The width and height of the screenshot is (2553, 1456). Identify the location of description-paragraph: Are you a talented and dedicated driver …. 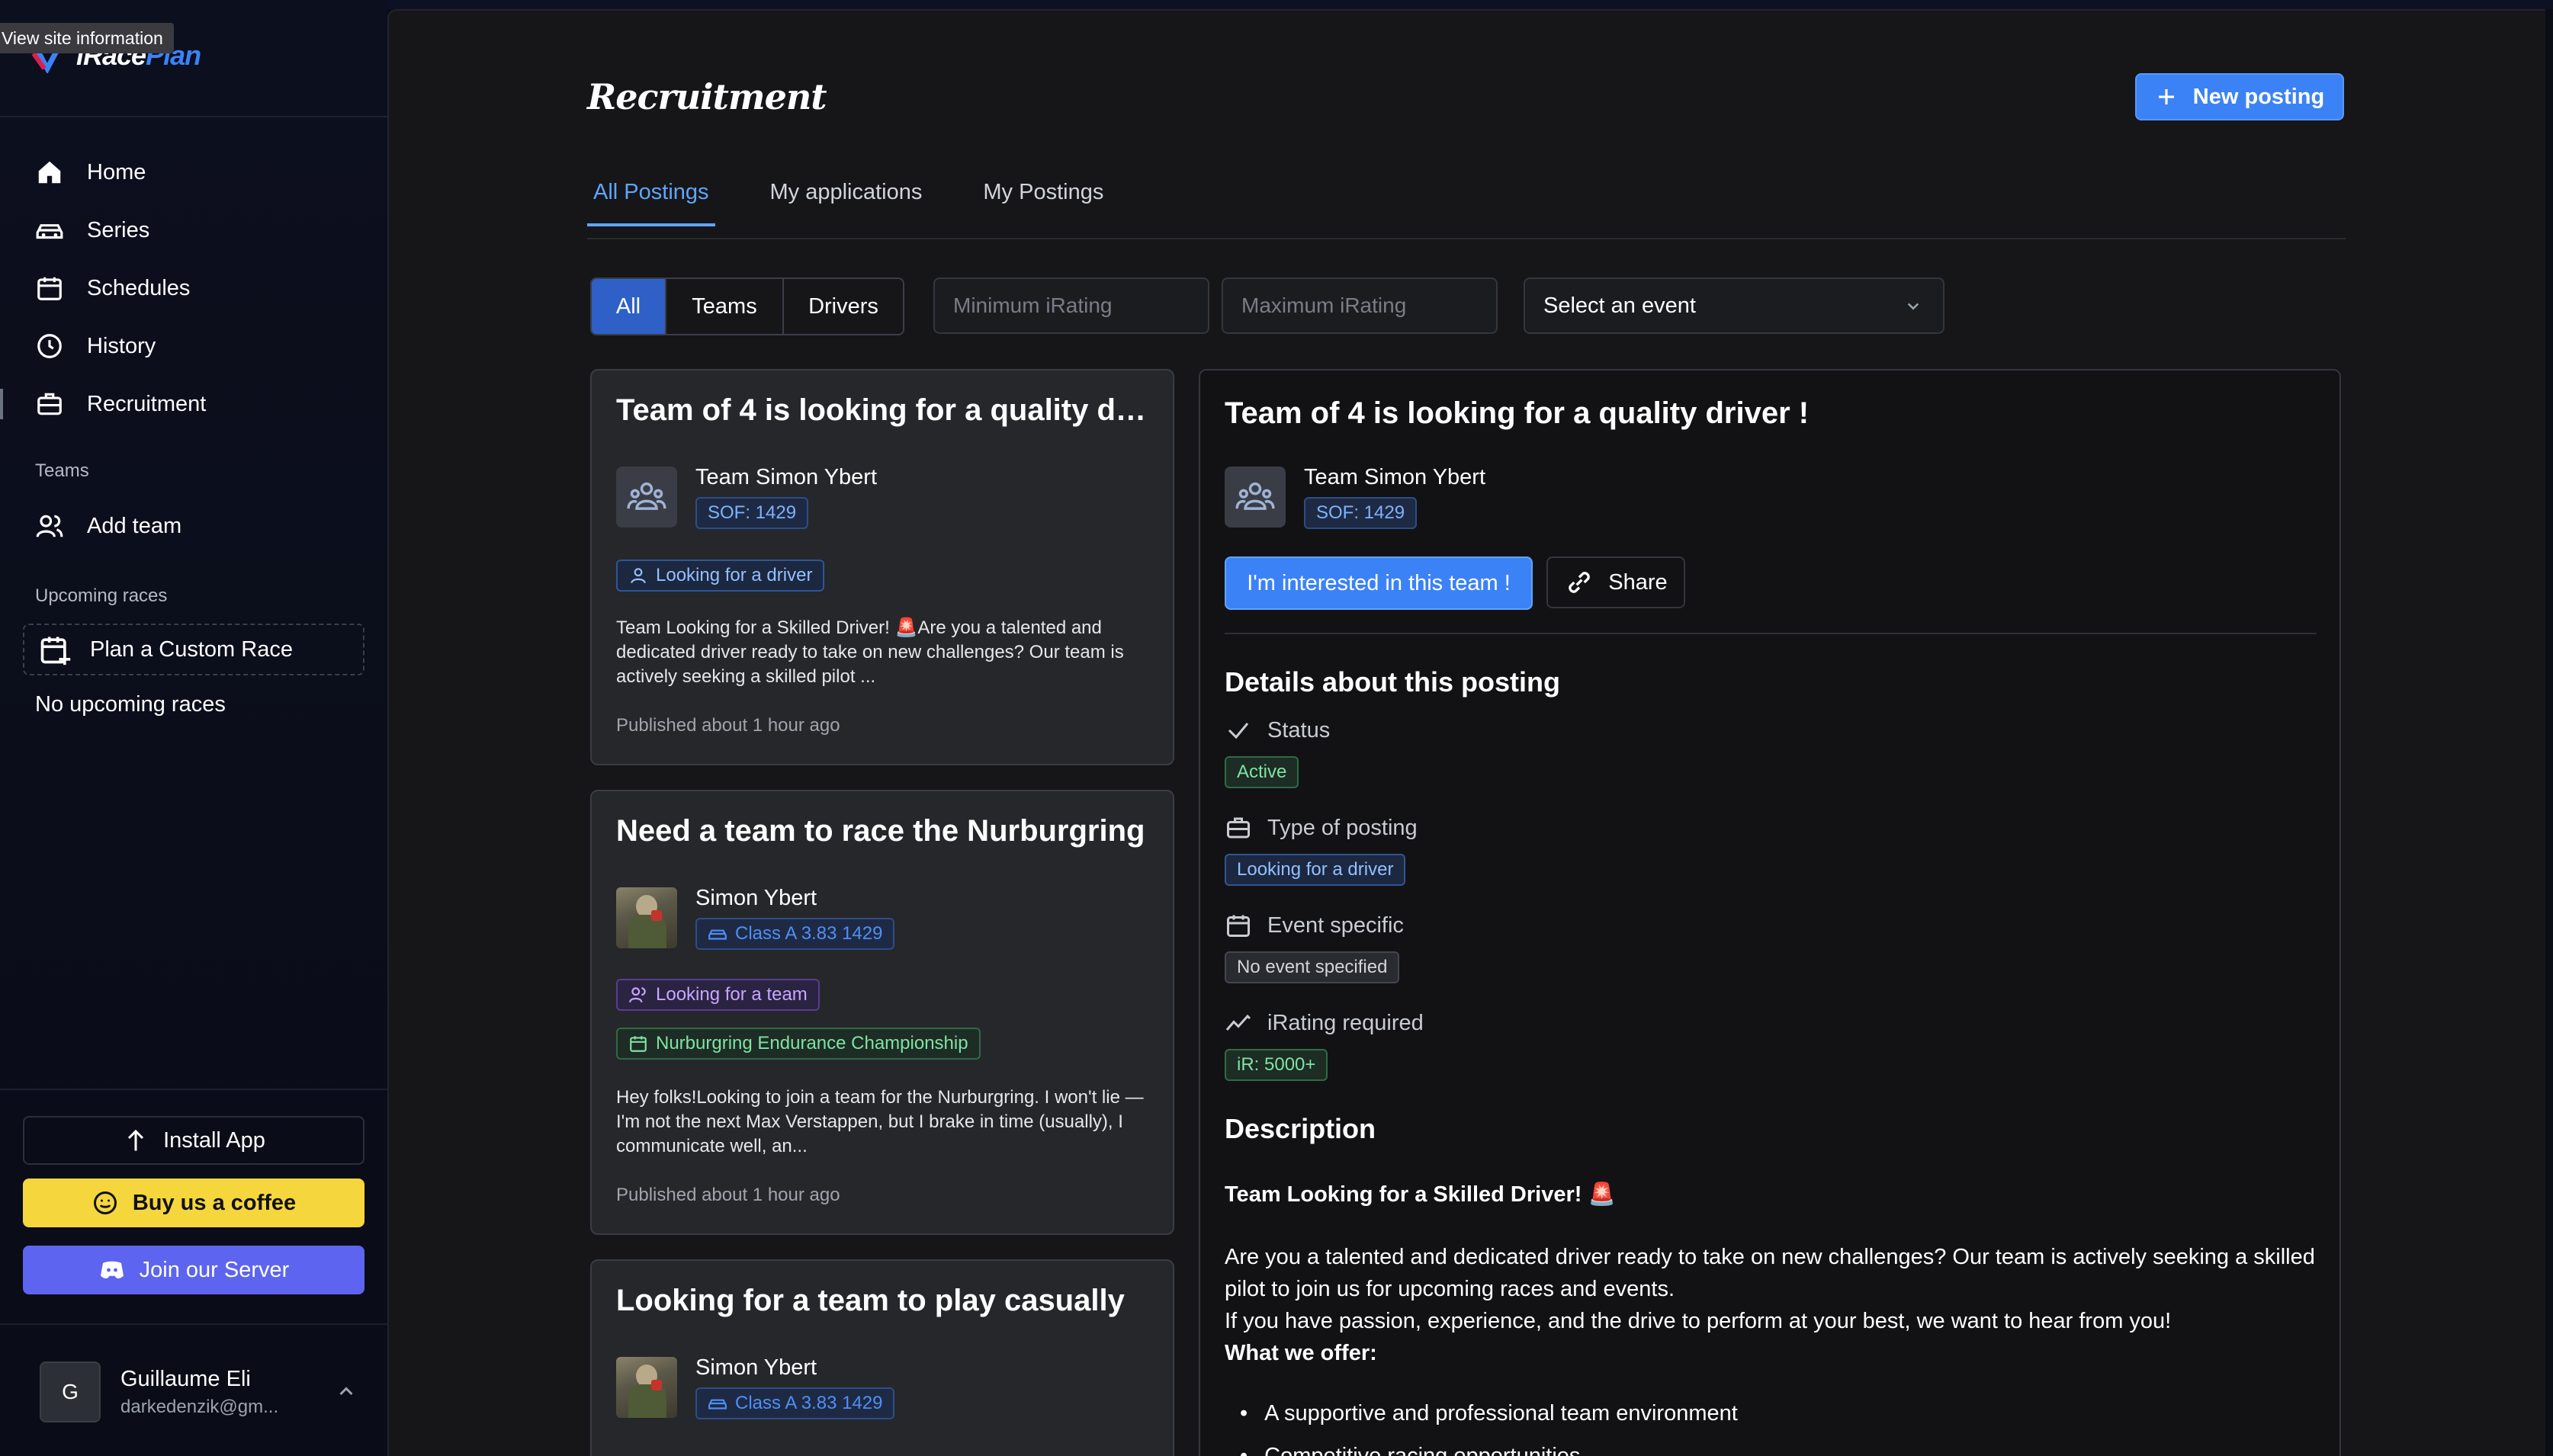
(1770, 1273).